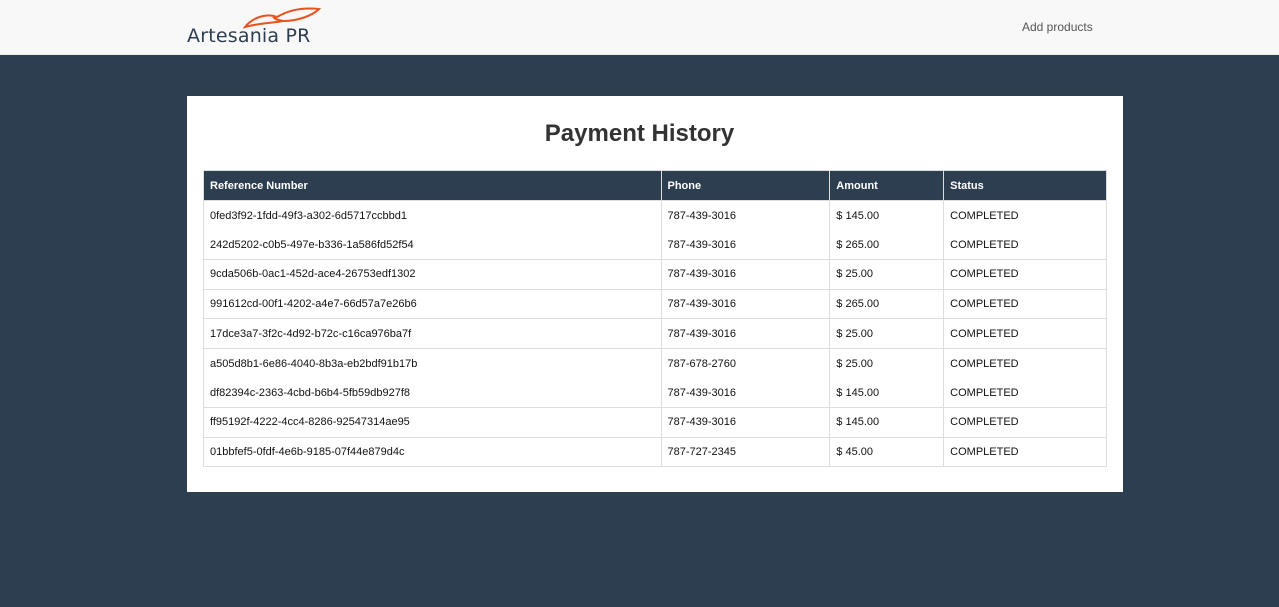  Describe the element at coordinates (432, 245) in the screenshot. I see `cell-reference: 242d5202-c0b5-497e-b336-1a586fd52f54` at that location.